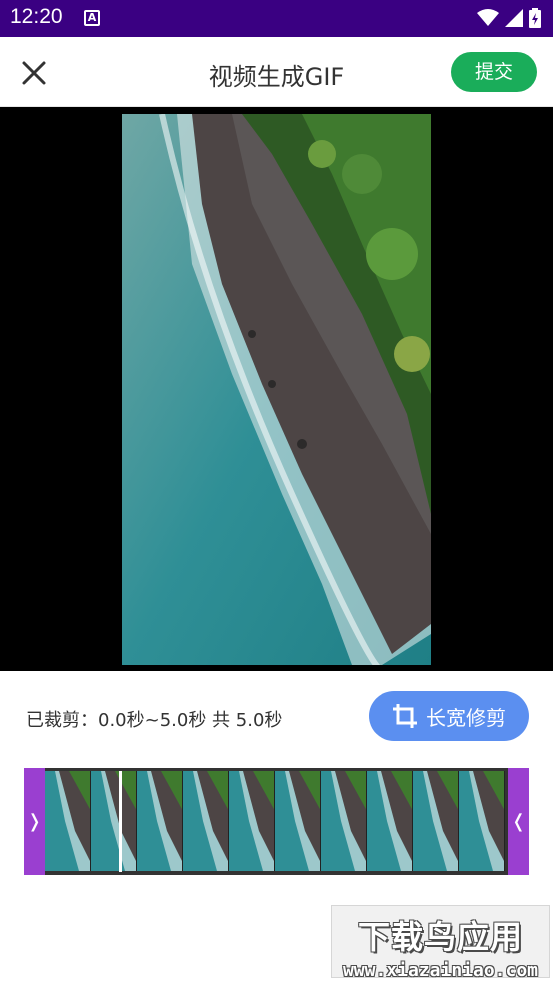 Image resolution: width=553 pixels, height=983 pixels. I want to click on aspect-crop-label: 长宽修剪, so click(466, 717).